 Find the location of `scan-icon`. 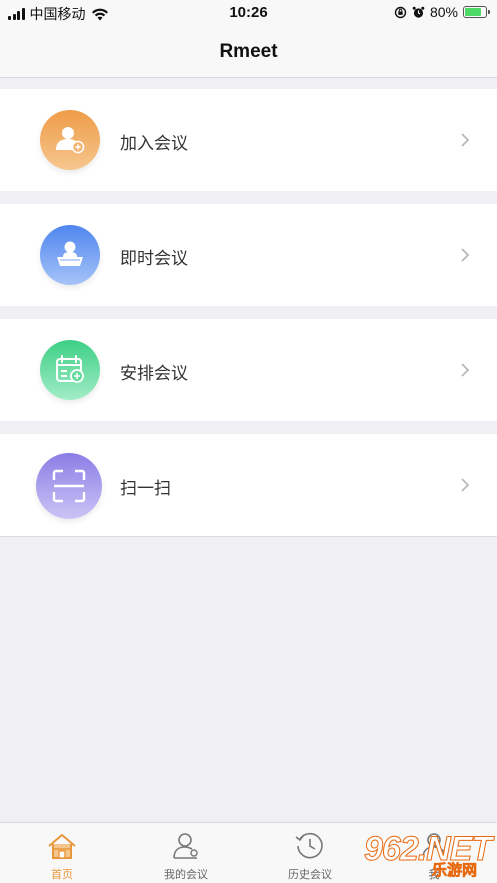

scan-icon is located at coordinates (69, 486).